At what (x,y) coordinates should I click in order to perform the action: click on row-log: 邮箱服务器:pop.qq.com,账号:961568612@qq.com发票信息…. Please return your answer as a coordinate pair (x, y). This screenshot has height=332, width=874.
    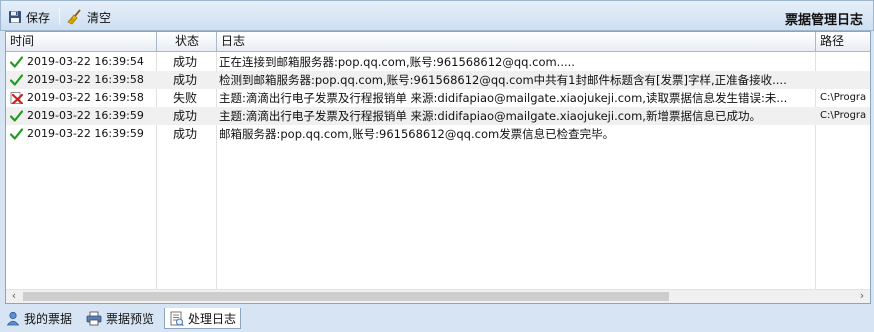
    Looking at the image, I should click on (417, 134).